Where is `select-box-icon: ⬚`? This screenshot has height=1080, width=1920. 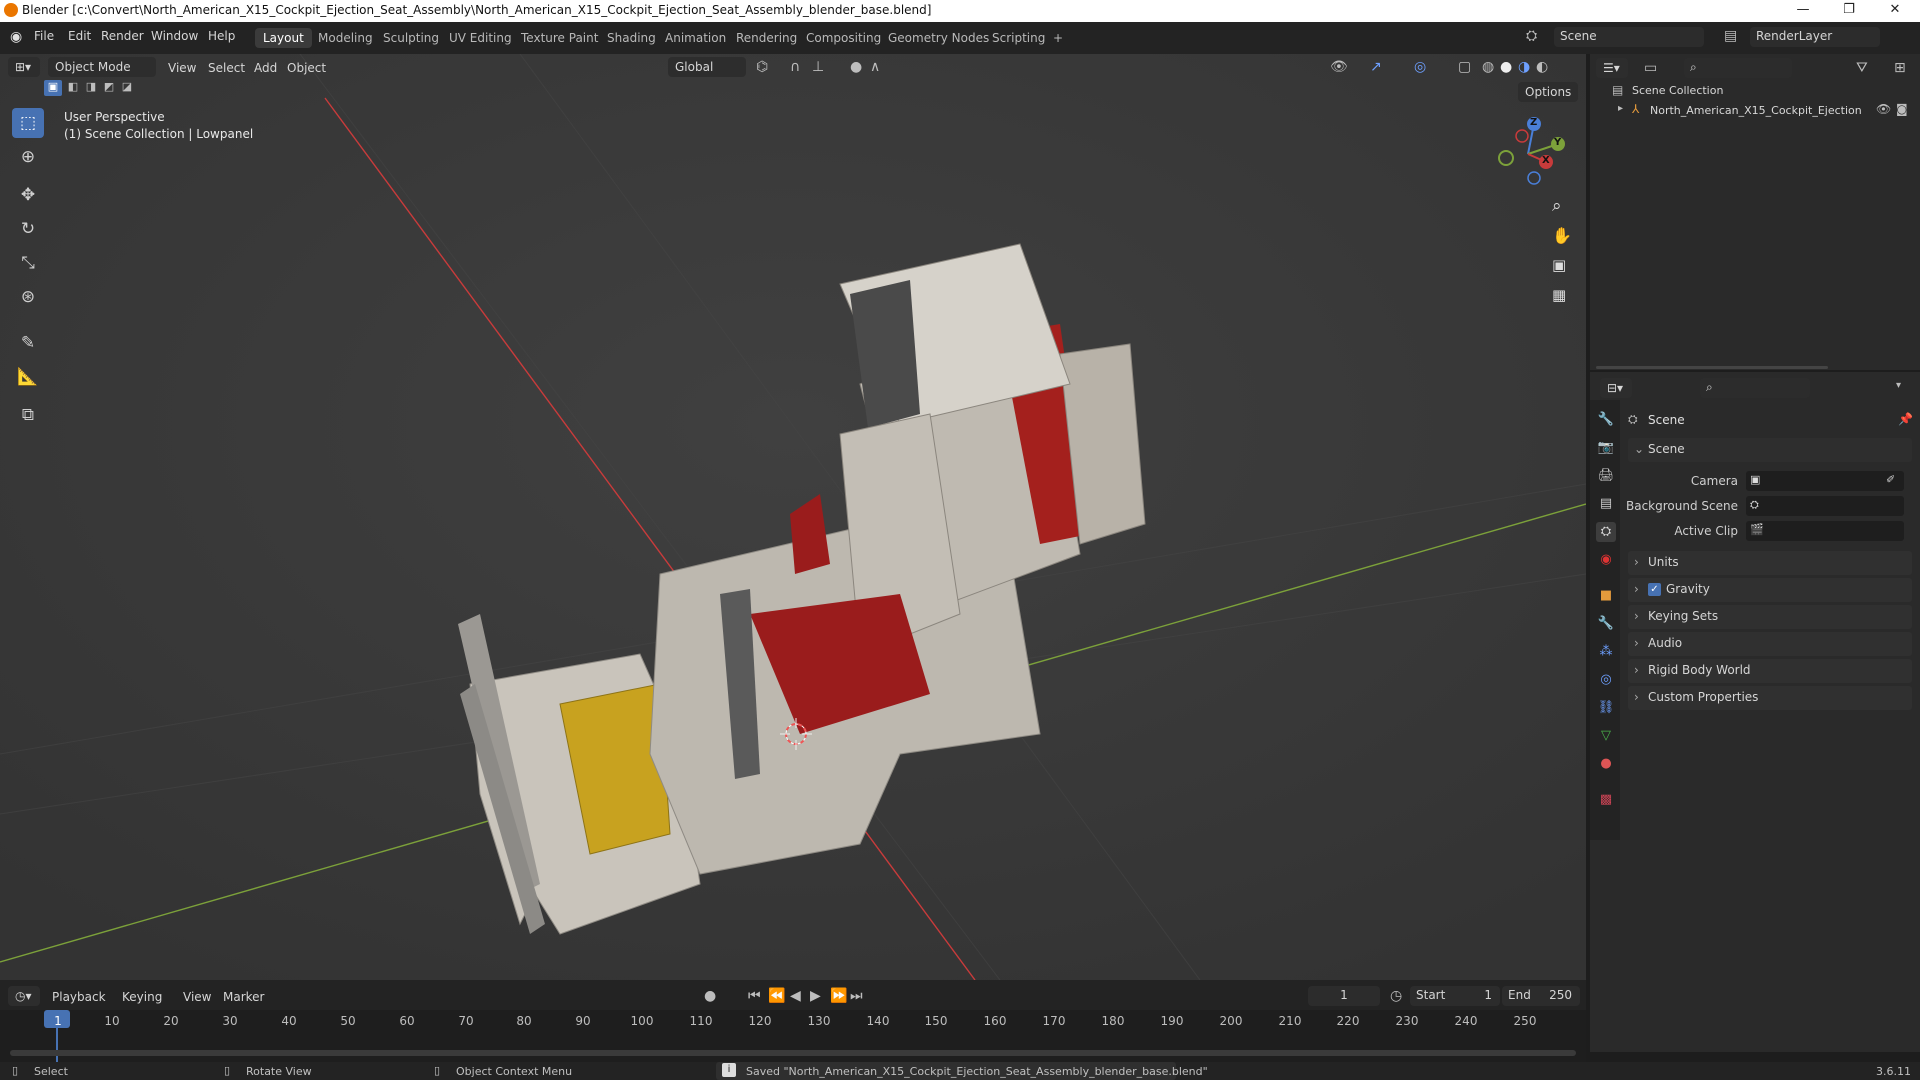
select-box-icon: ⬚ is located at coordinates (28, 123).